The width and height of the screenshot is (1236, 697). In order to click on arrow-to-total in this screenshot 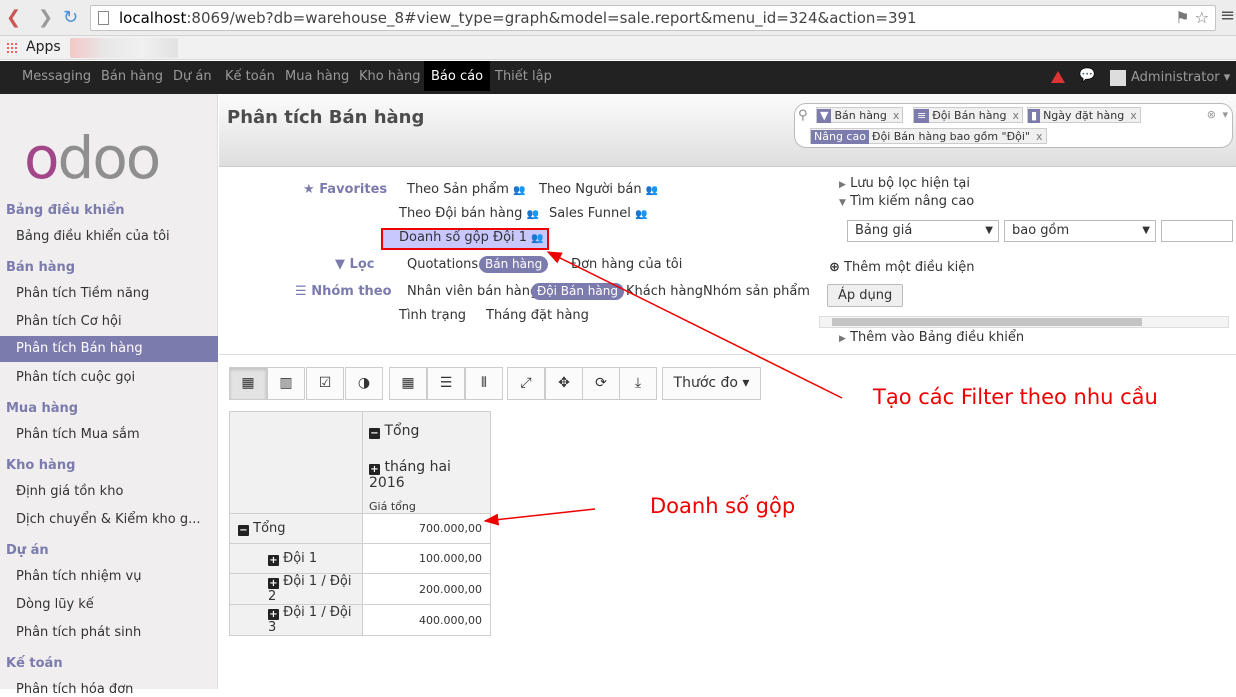, I will do `click(539, 517)`.